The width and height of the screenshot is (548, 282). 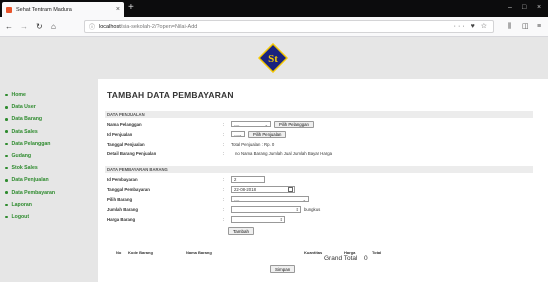 I want to click on sidebar-item-label: Data Penjualan, so click(x=30, y=180).